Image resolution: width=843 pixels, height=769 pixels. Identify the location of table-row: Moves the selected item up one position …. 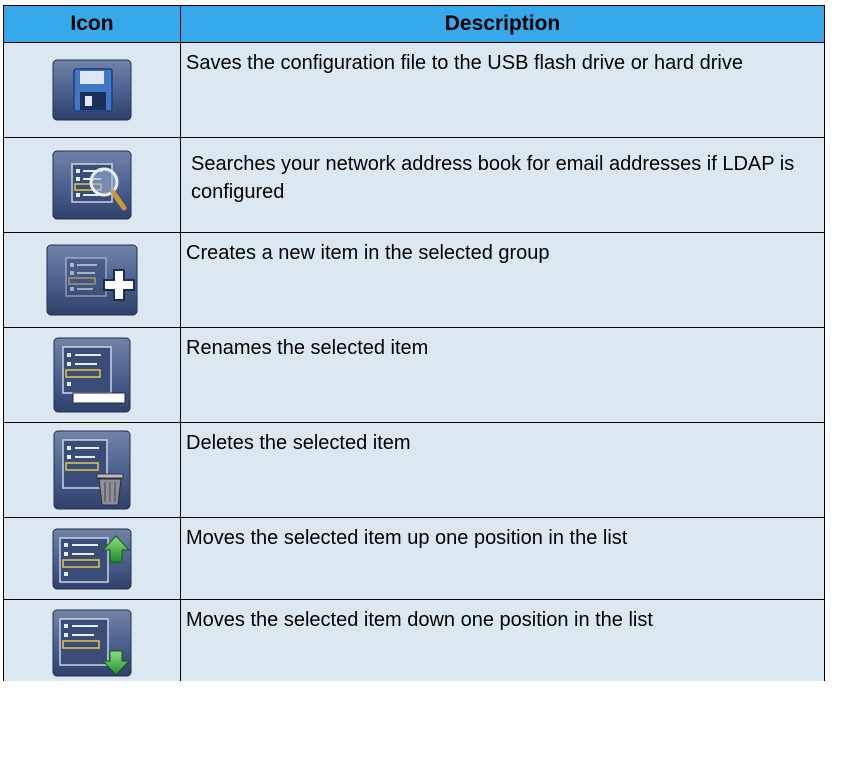
(414, 558).